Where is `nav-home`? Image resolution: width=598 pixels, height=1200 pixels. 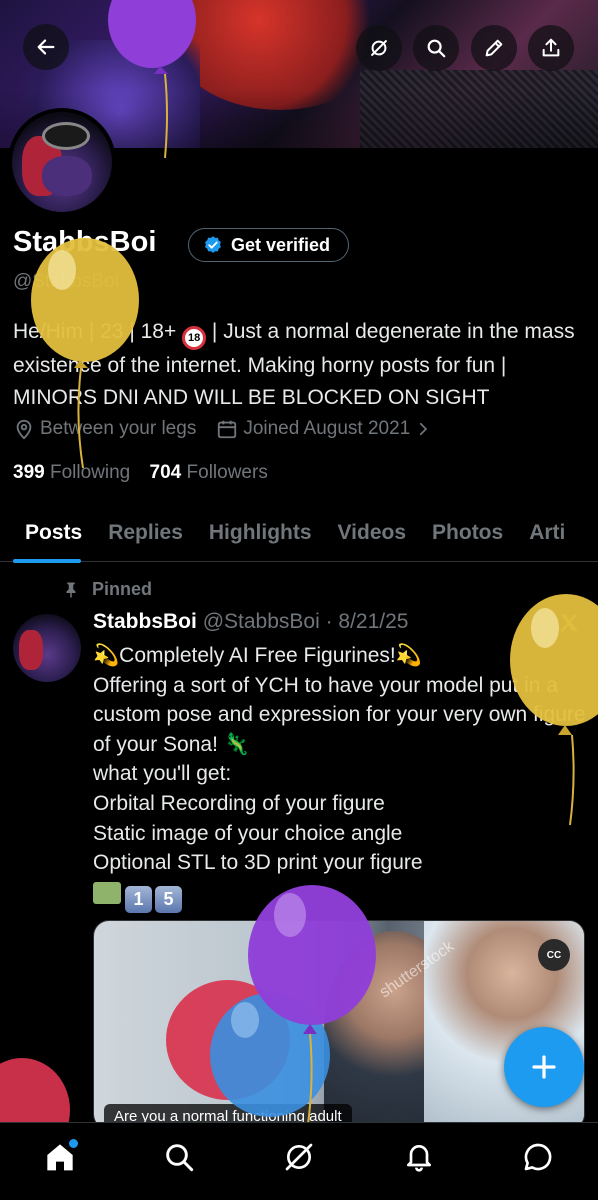
nav-home is located at coordinates (60, 1157).